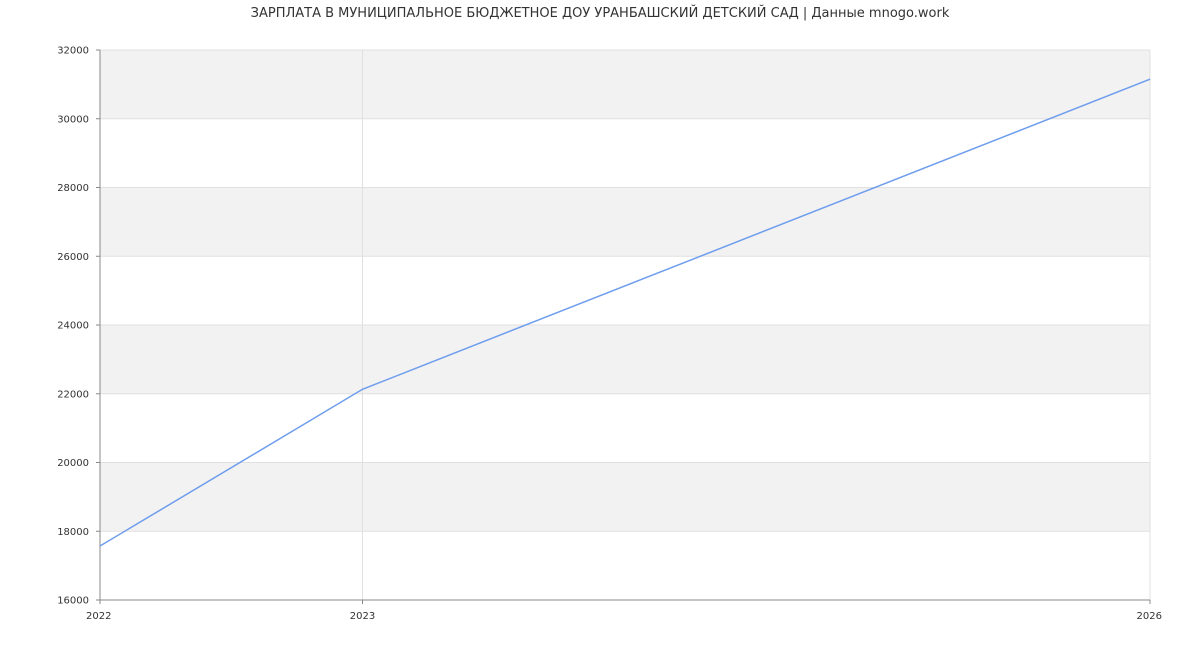 The height and width of the screenshot is (650, 1200). What do you see at coordinates (73, 188) in the screenshot?
I see `y-tick-label: 28000` at bounding box center [73, 188].